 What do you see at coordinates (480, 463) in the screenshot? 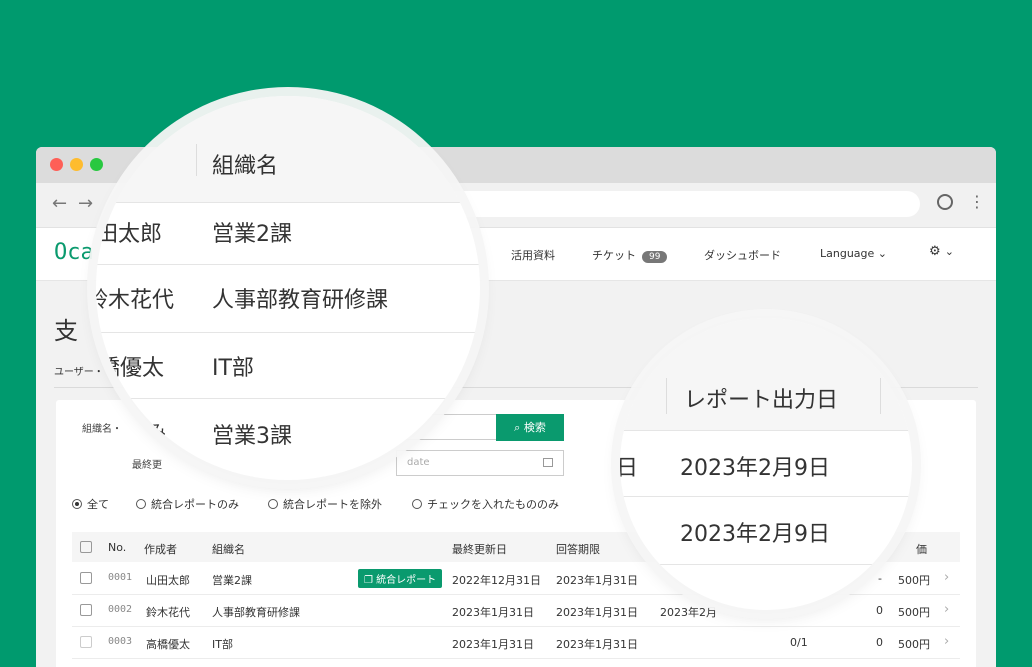
I see `date-input: date` at bounding box center [480, 463].